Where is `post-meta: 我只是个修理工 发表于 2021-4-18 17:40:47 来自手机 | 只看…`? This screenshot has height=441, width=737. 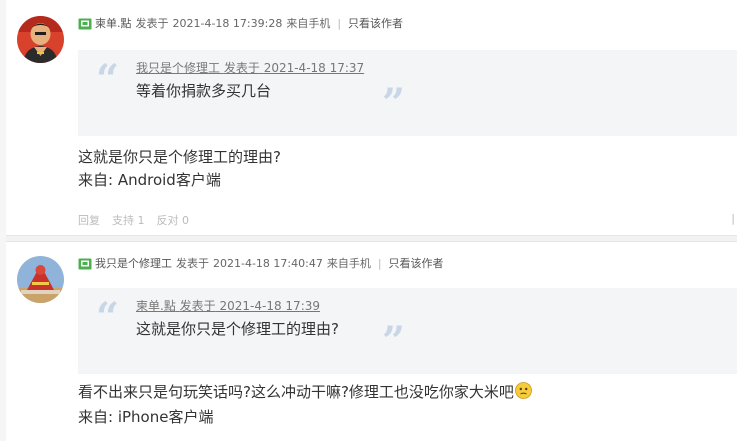
post-meta: 我只是个修理工 发表于 2021-4-18 17:40:47 来自手机 | 只看… is located at coordinates (261, 264).